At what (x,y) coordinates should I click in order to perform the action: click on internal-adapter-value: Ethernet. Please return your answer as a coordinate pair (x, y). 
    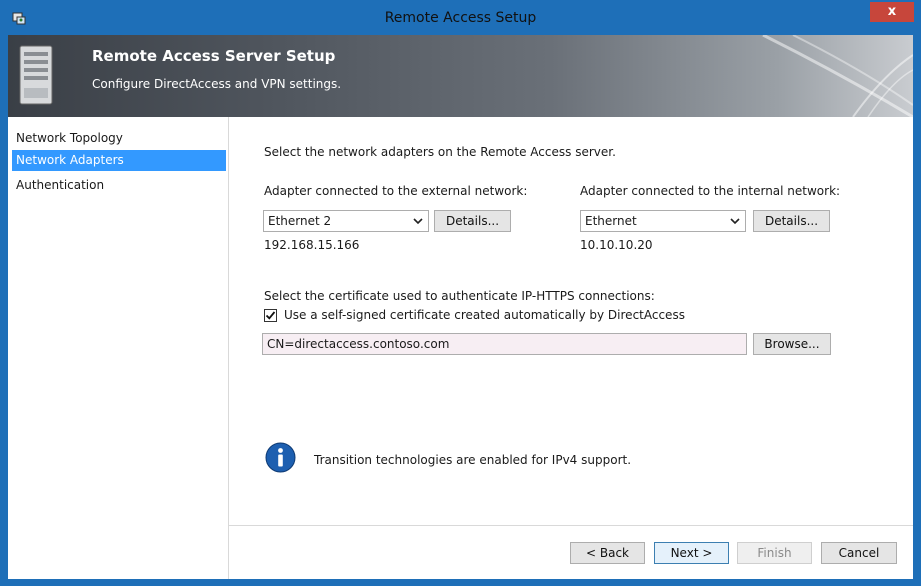
    Looking at the image, I should click on (611, 221).